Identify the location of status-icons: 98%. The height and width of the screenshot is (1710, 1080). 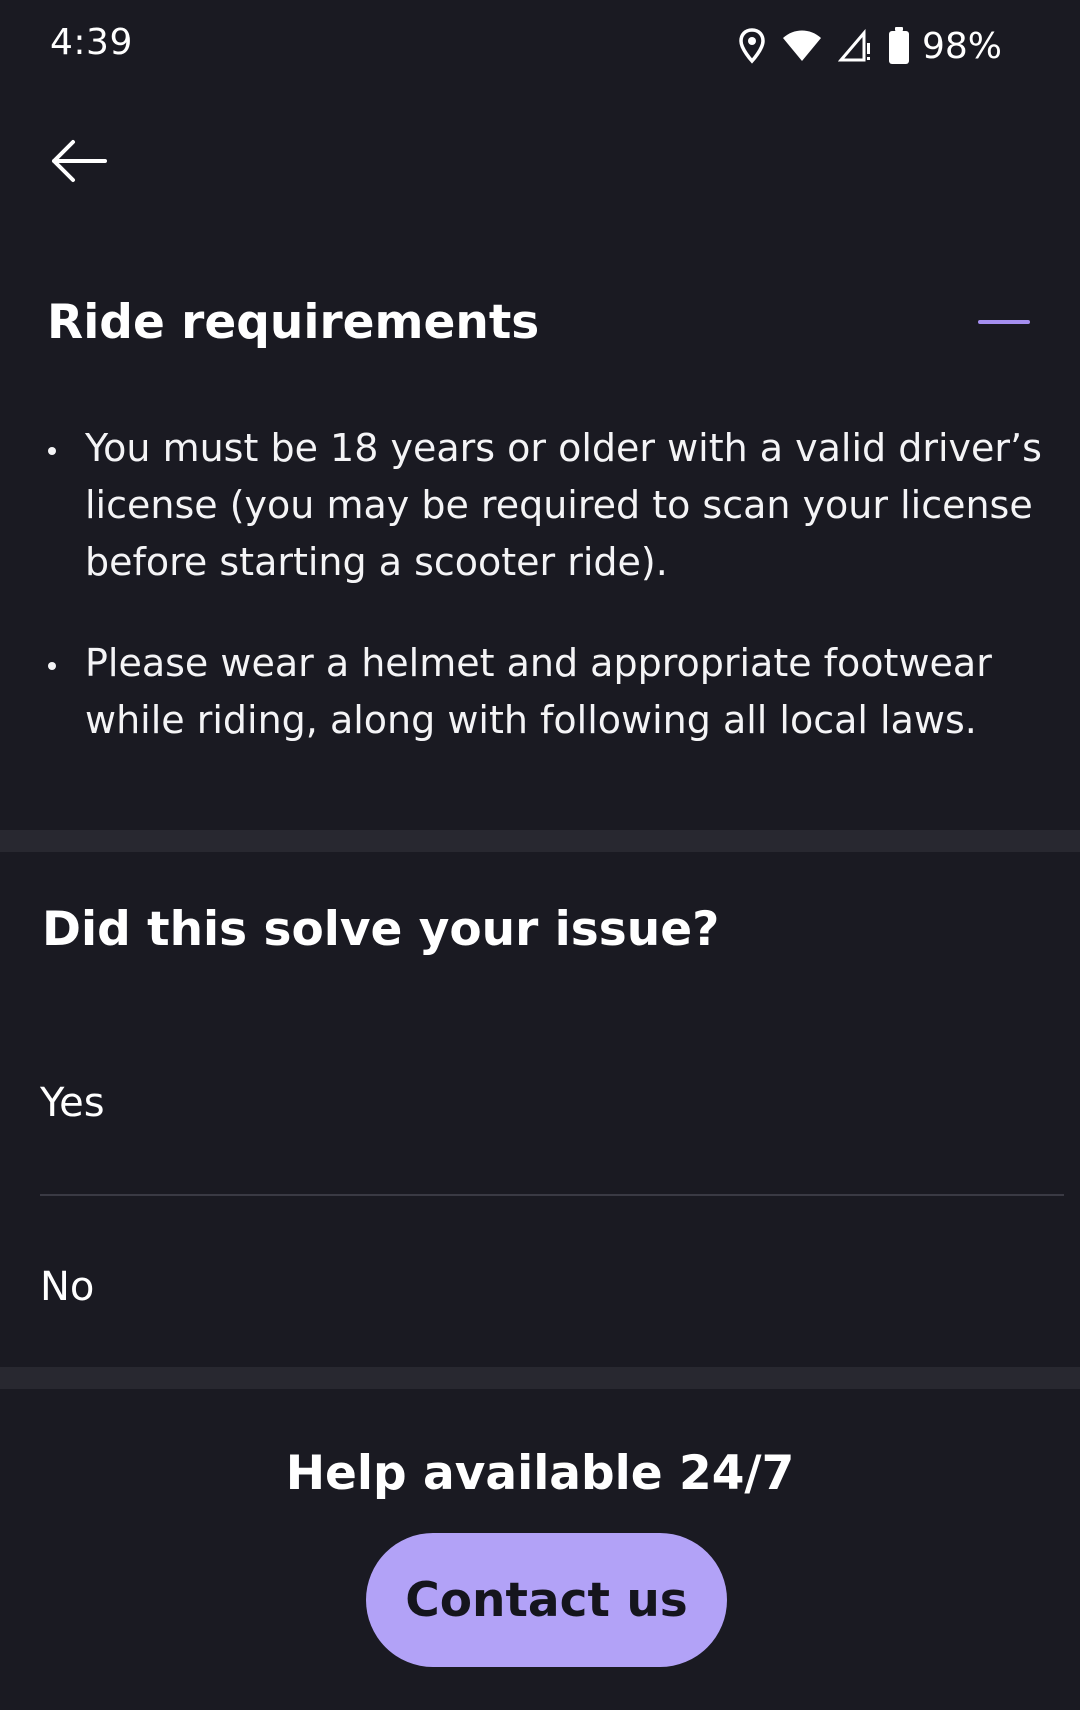
(870, 46).